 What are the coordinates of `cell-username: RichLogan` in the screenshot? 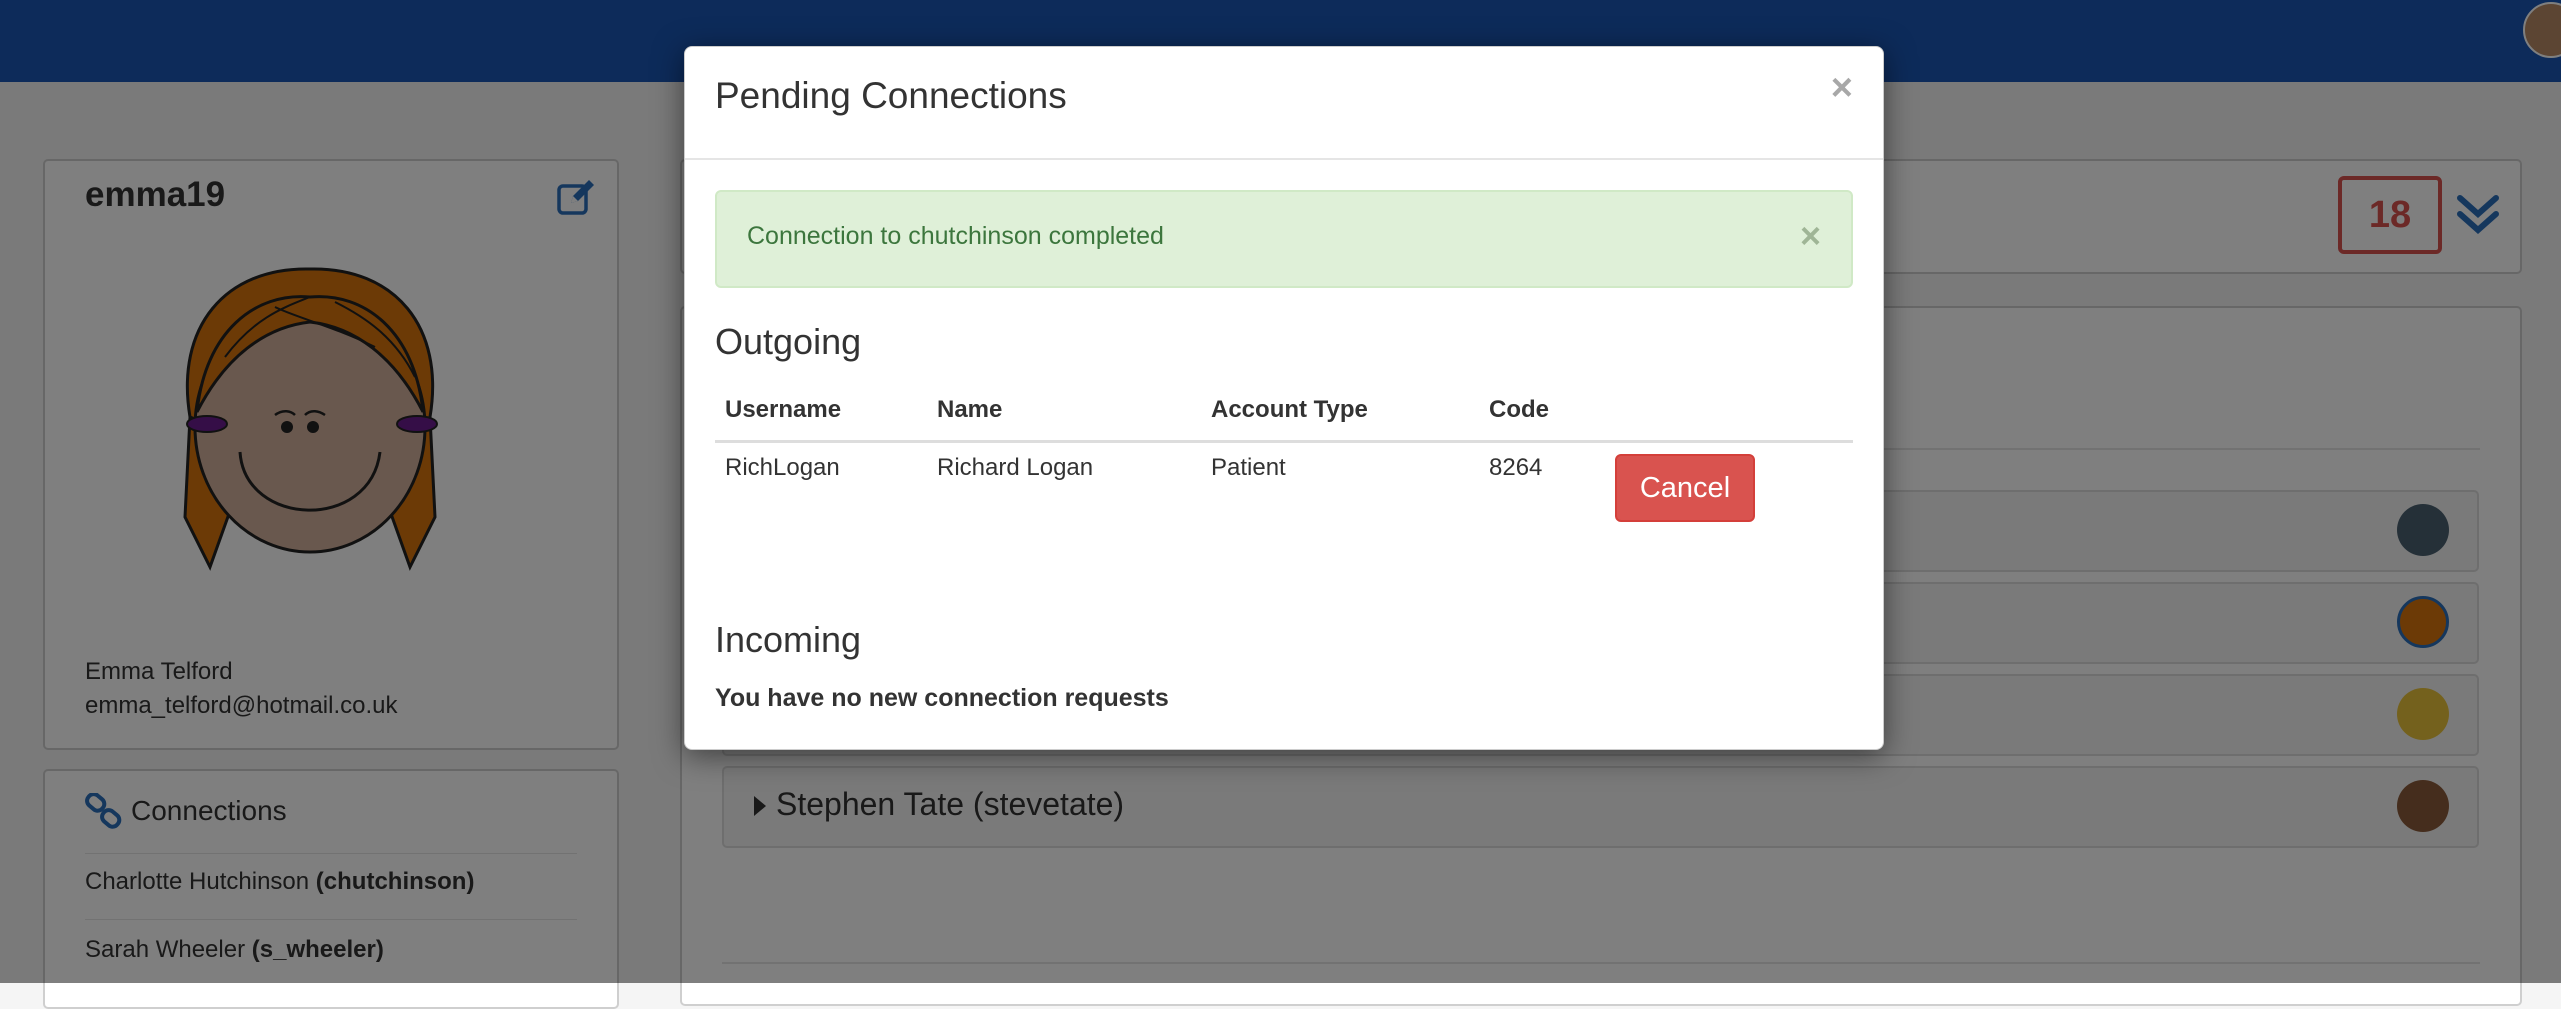 It's located at (782, 467).